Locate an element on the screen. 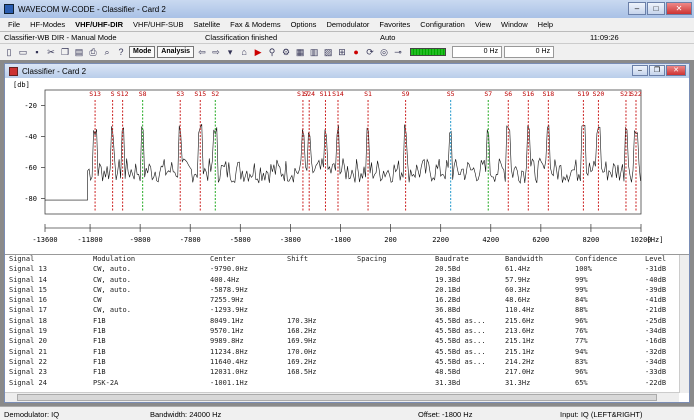 The image size is (694, 420). table-cell: 60.3Hz is located at coordinates (518, 289).